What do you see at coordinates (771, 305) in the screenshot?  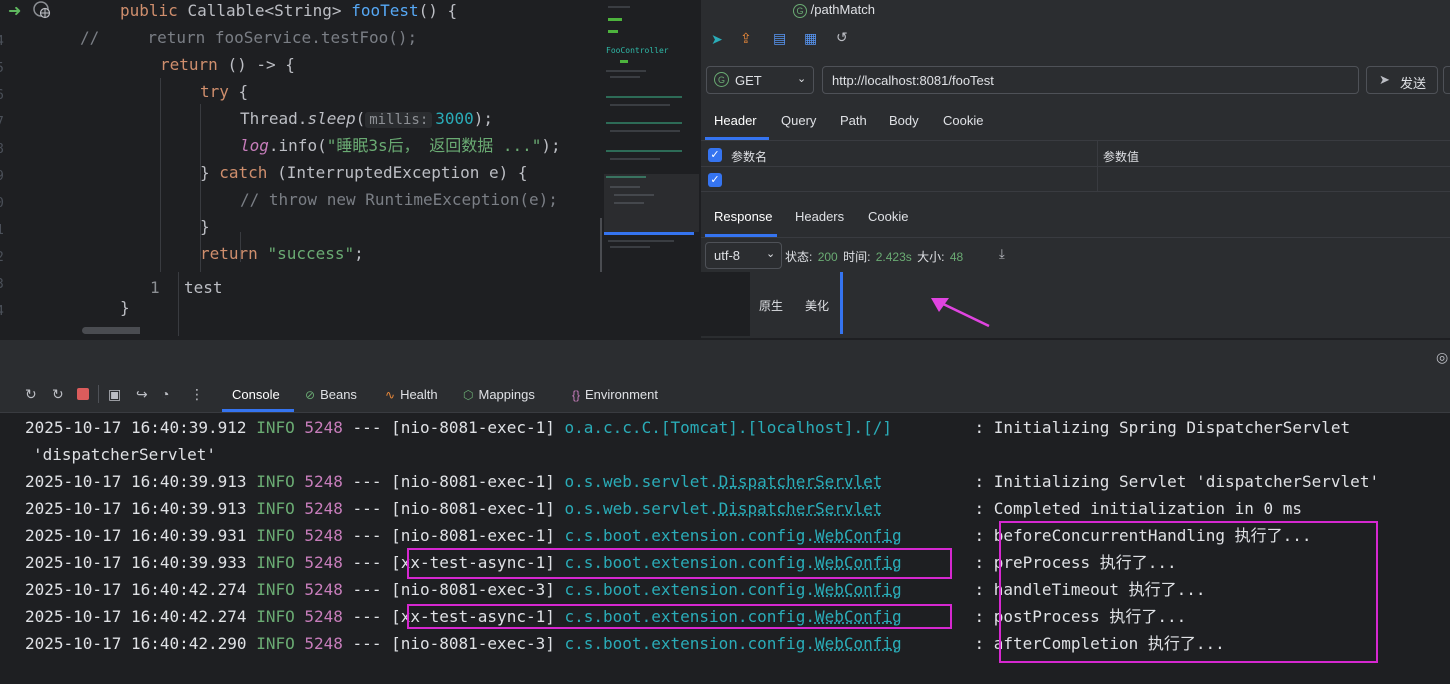 I see `view-mode-2: 原生` at bounding box center [771, 305].